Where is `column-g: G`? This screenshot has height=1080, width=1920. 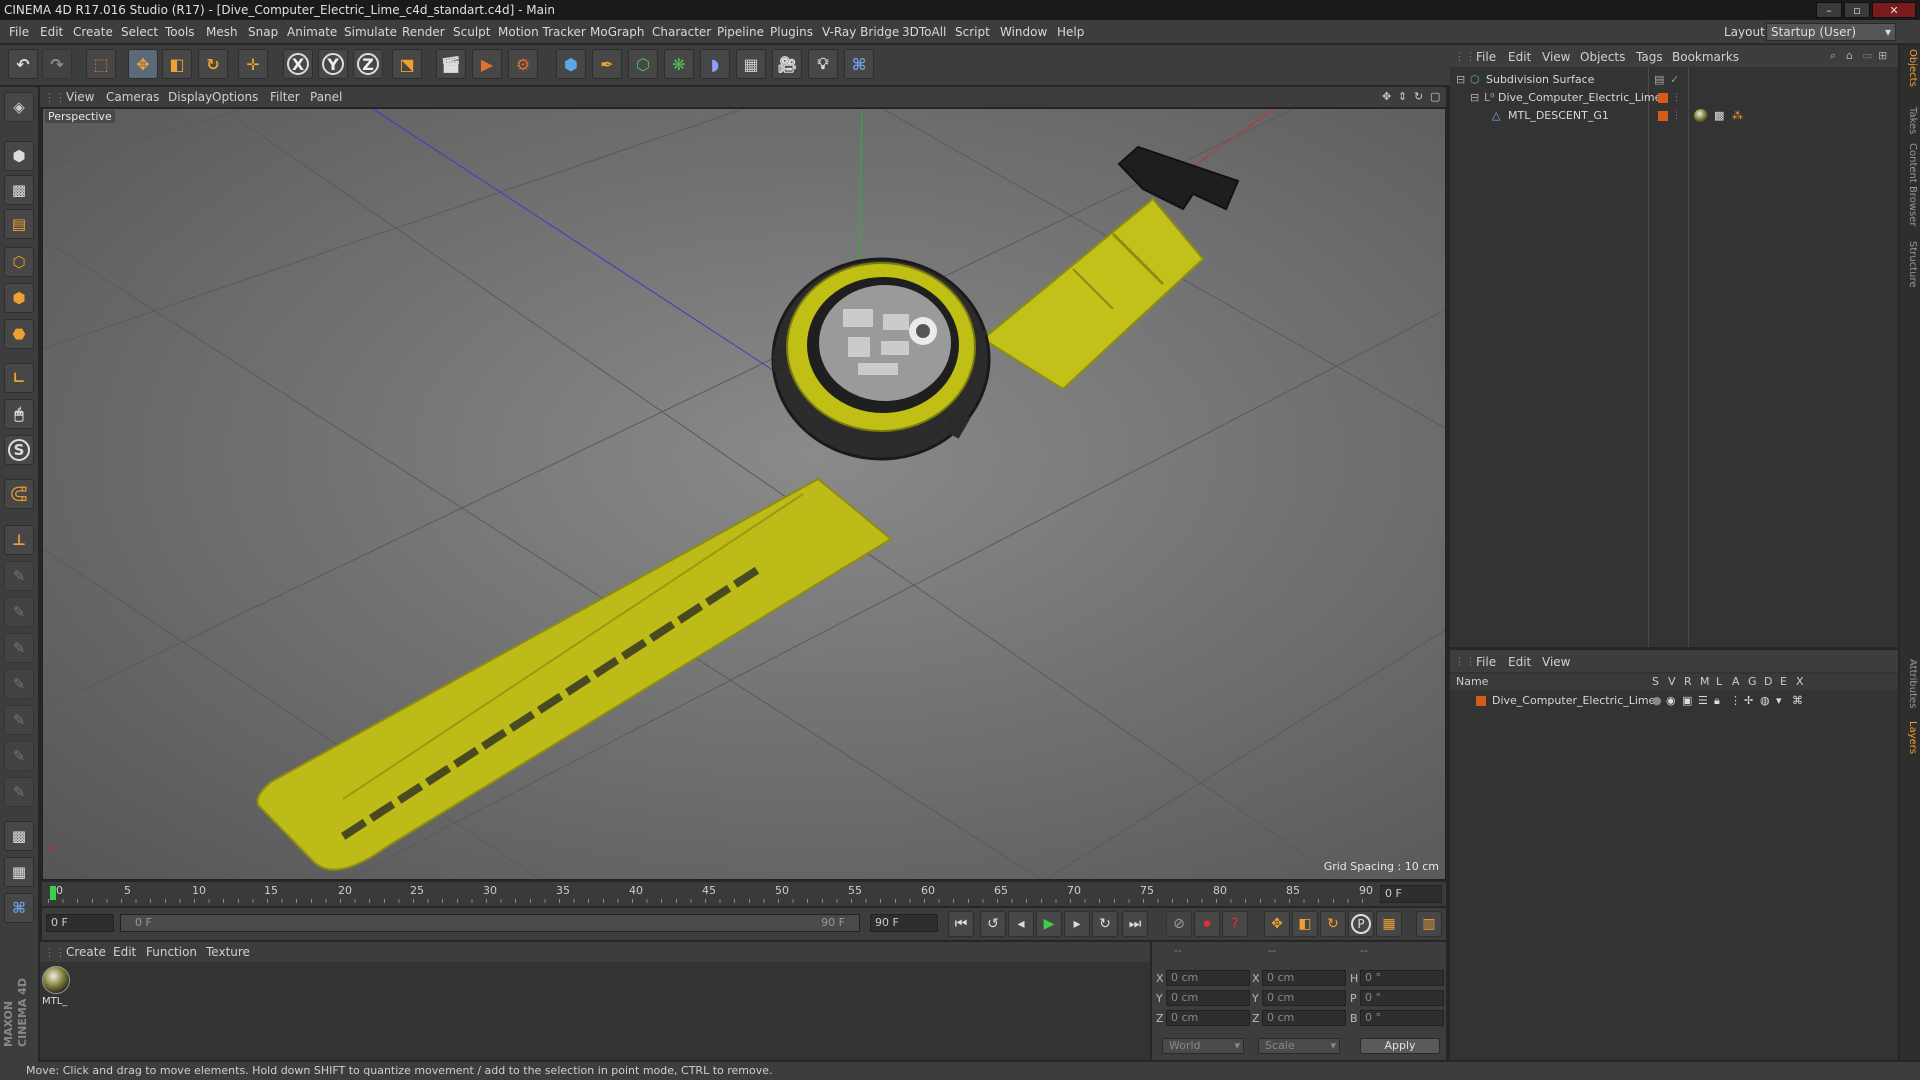
column-g: G is located at coordinates (1752, 681).